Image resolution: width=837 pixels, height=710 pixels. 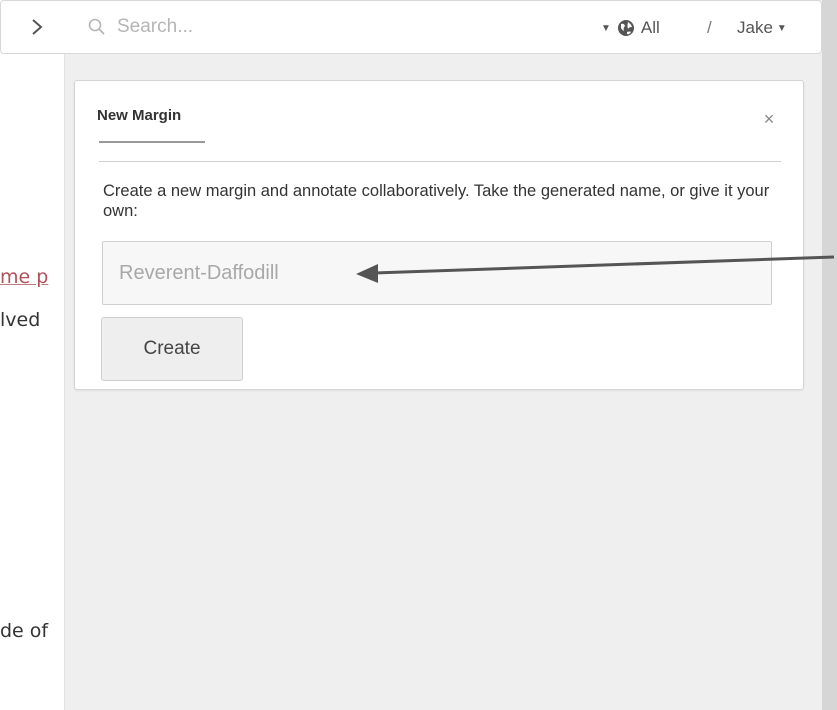 I want to click on chevron-right-icon, so click(x=37, y=27).